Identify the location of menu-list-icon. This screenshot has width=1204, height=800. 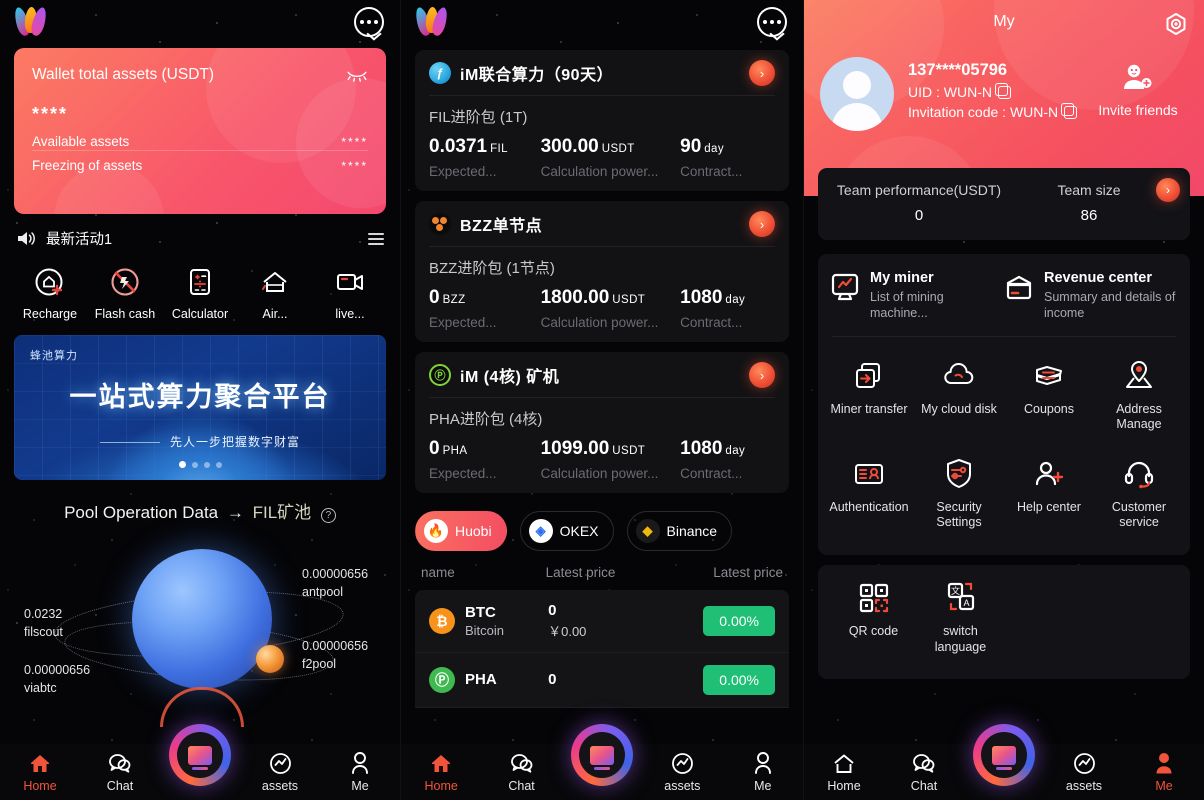
(376, 239).